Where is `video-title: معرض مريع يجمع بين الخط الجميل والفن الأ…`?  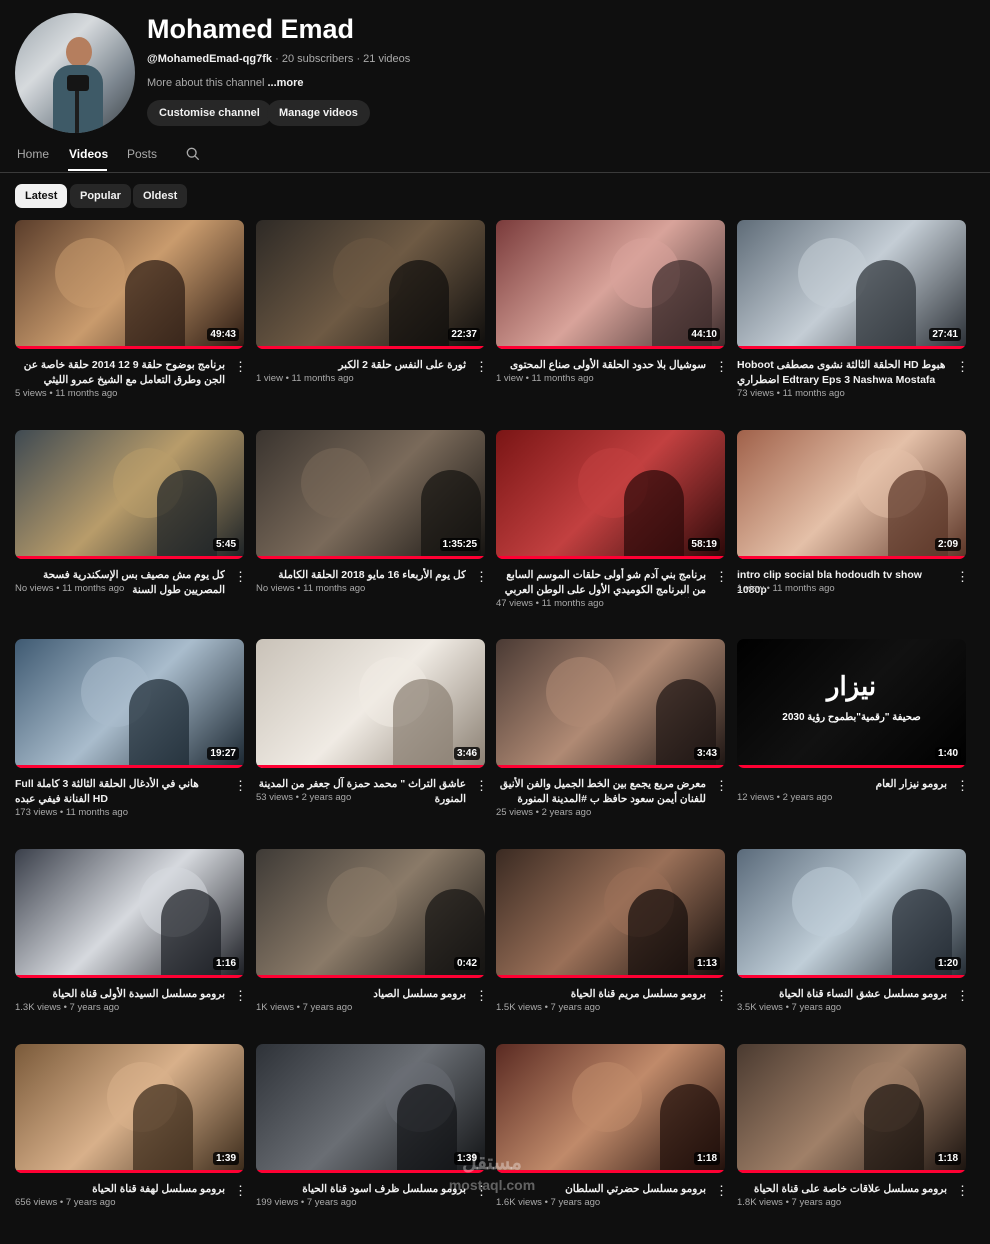
video-title: معرض مريع يجمع بين الخط الجميل والفن الأ… is located at coordinates (601, 792).